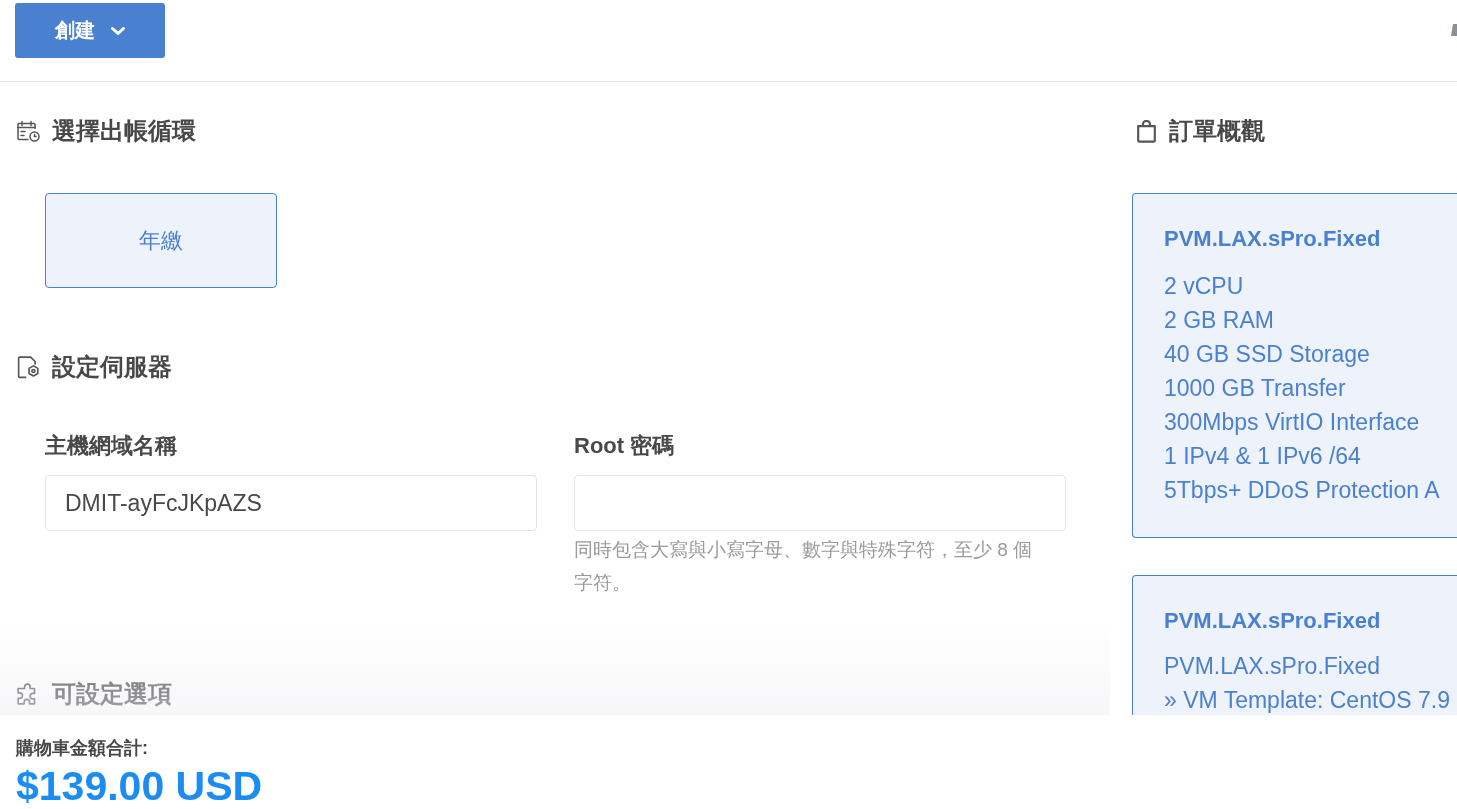  What do you see at coordinates (28, 367) in the screenshot?
I see `document-gear-icon` at bounding box center [28, 367].